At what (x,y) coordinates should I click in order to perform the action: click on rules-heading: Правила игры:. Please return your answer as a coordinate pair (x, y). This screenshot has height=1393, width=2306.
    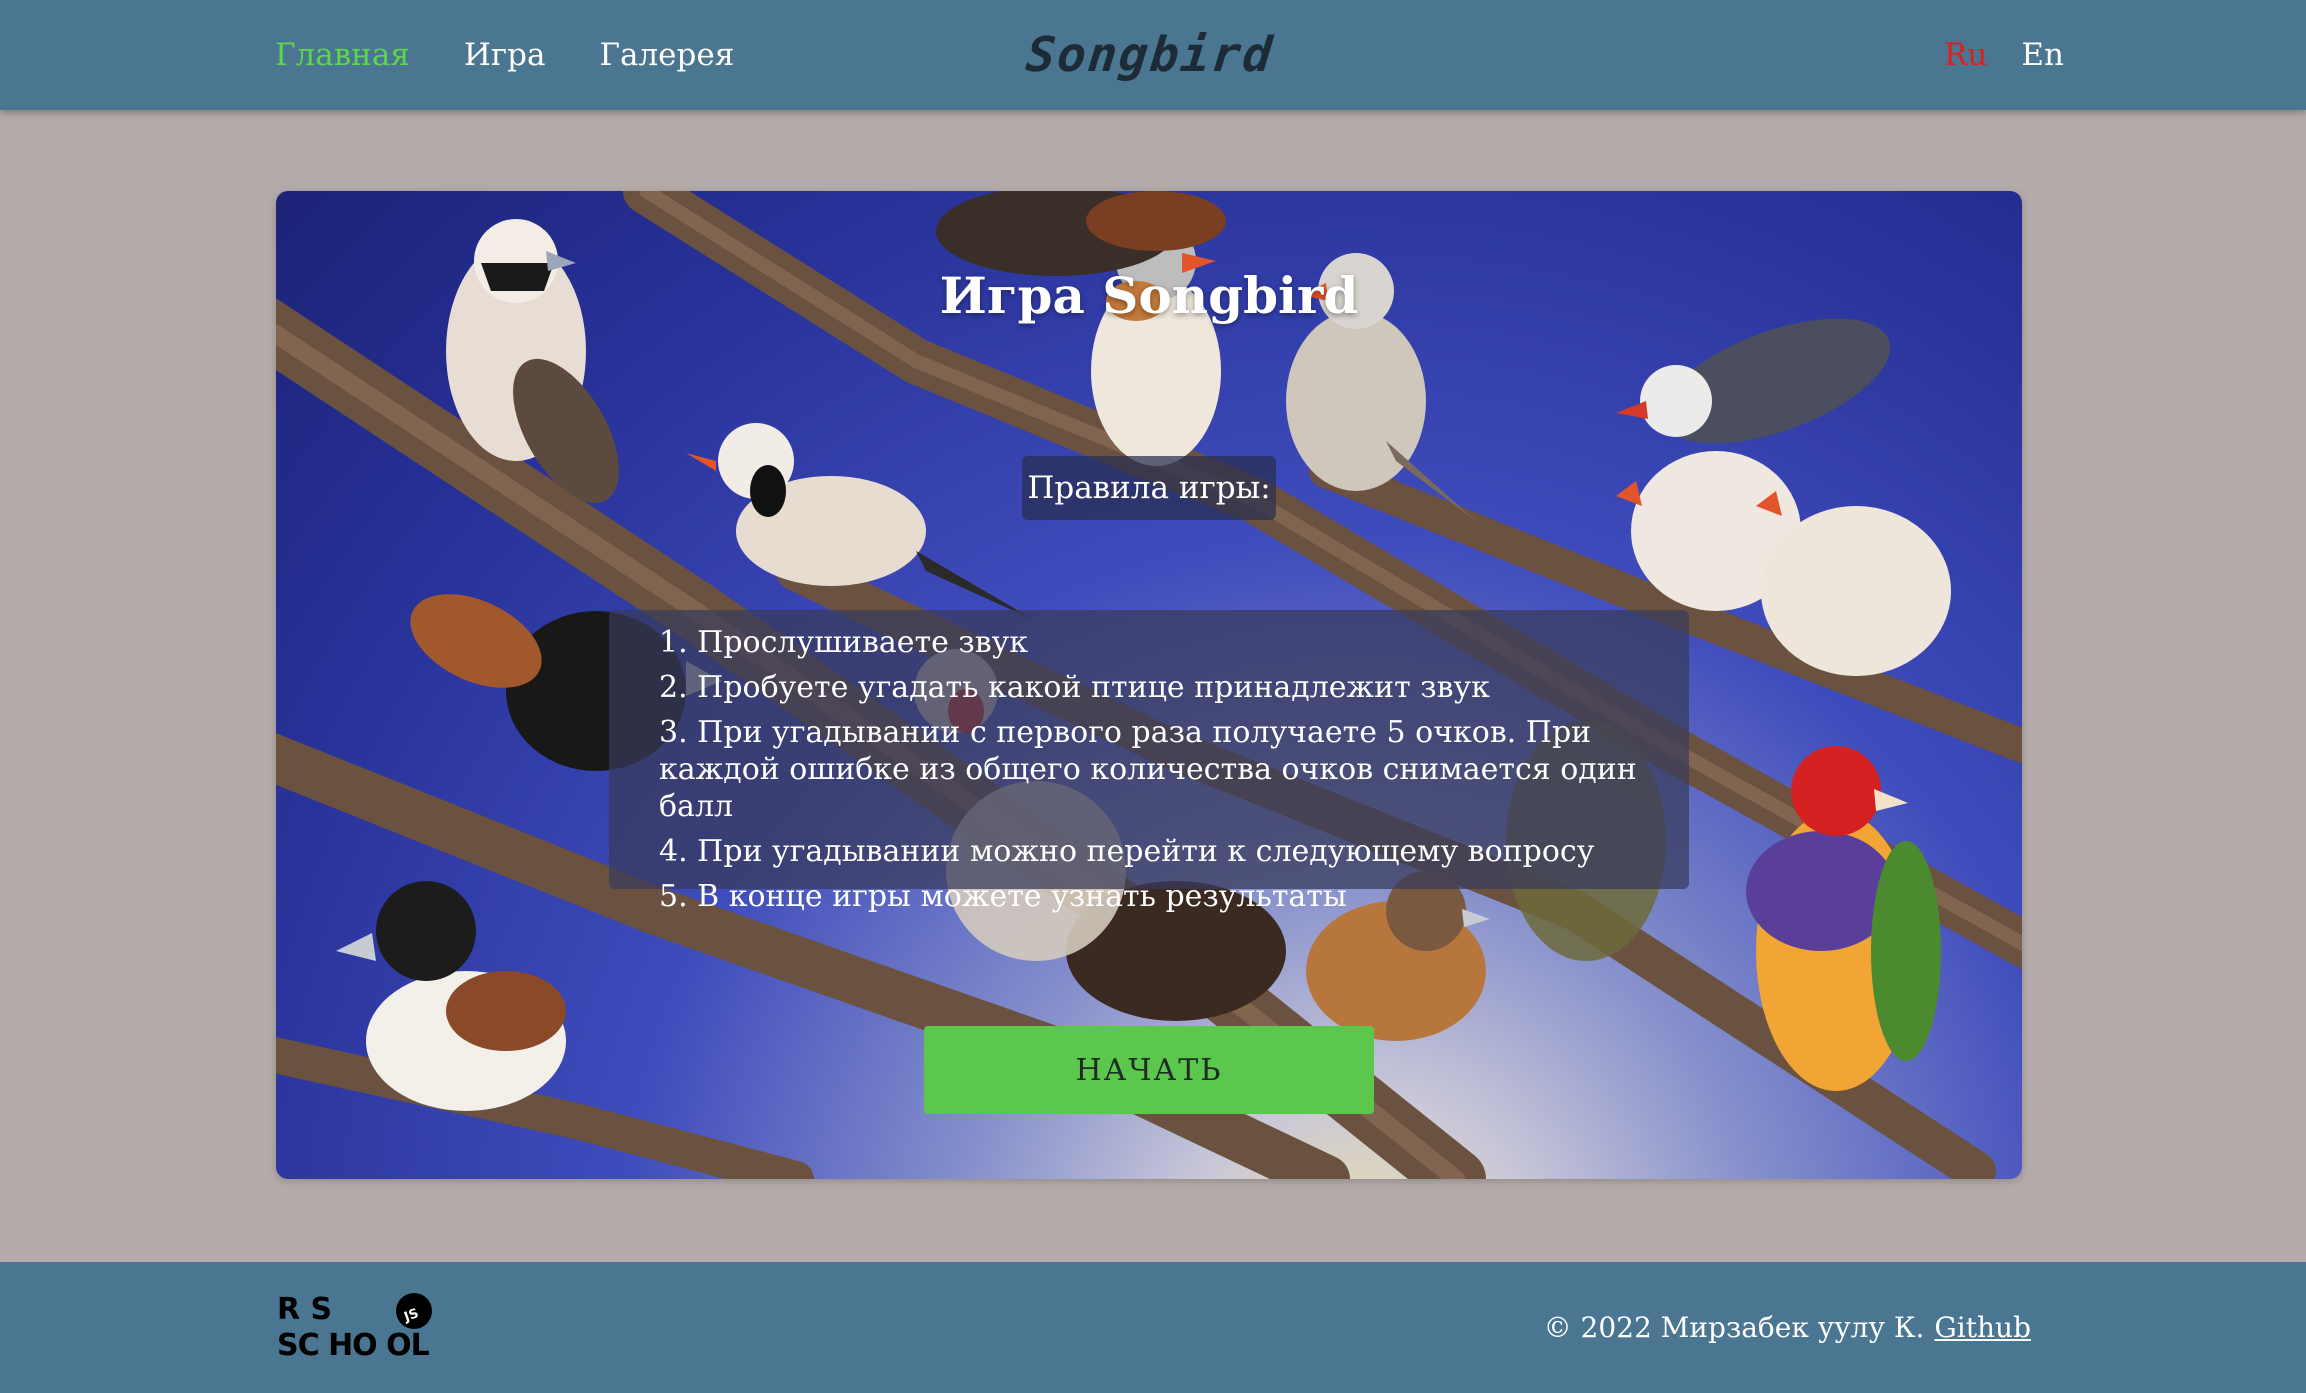
    Looking at the image, I should click on (1149, 488).